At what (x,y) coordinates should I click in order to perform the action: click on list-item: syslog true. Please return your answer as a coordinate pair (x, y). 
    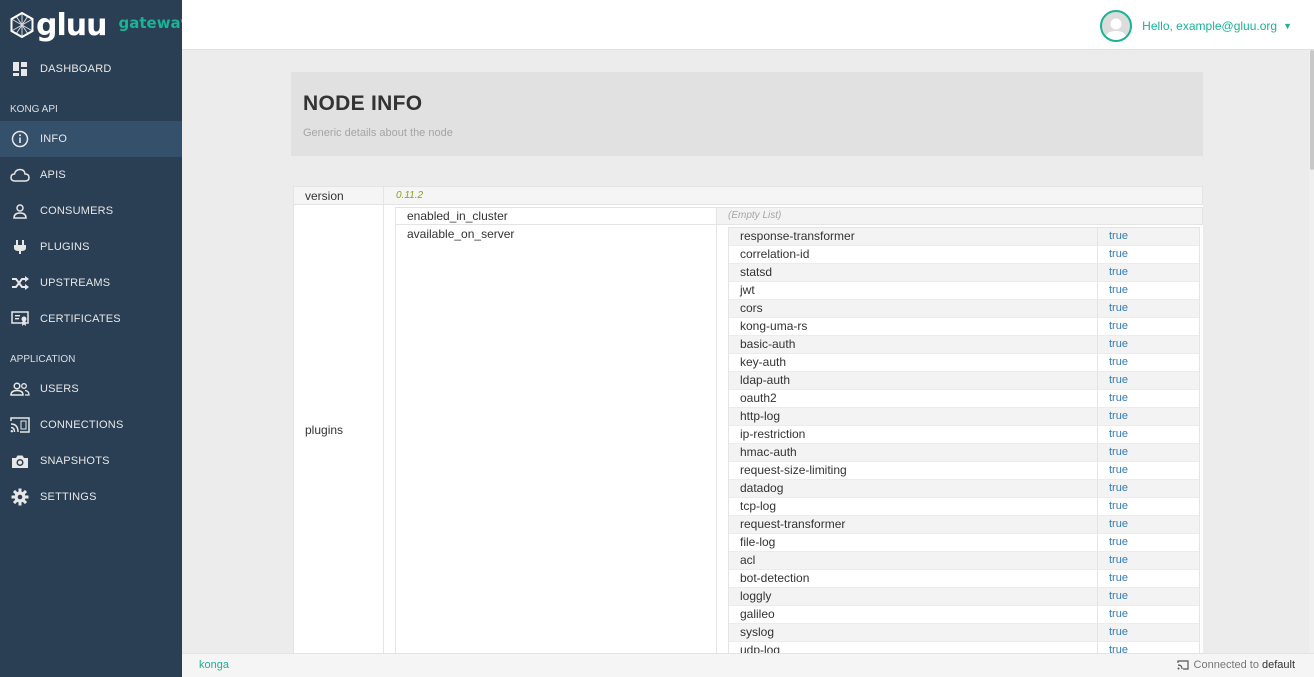
    Looking at the image, I should click on (964, 633).